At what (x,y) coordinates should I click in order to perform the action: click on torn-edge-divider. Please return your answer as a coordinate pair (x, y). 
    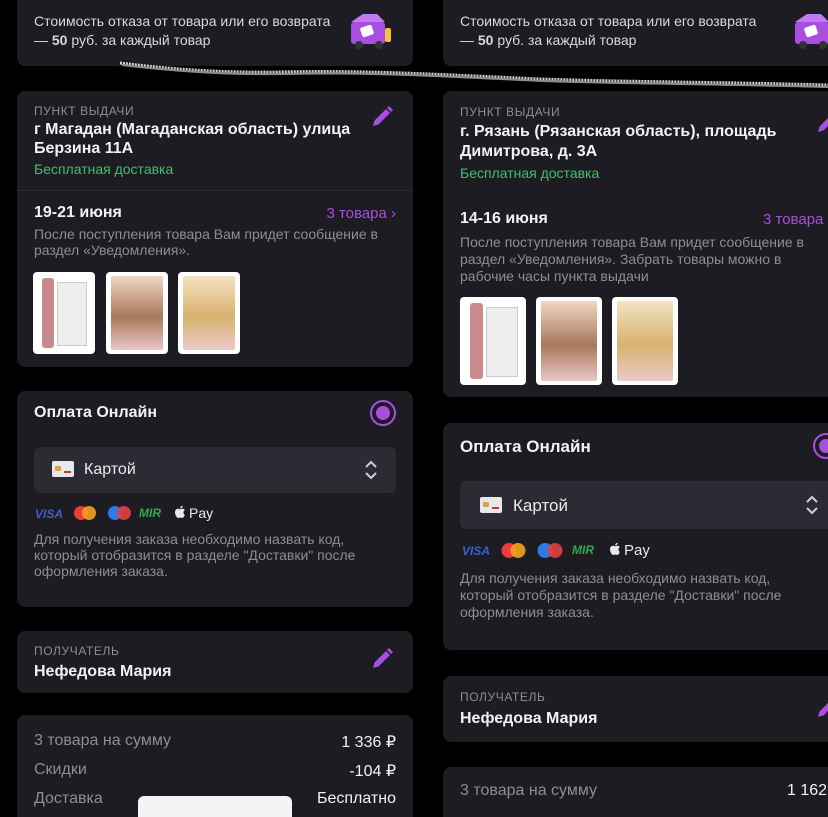
    Looking at the image, I should click on (473, 74).